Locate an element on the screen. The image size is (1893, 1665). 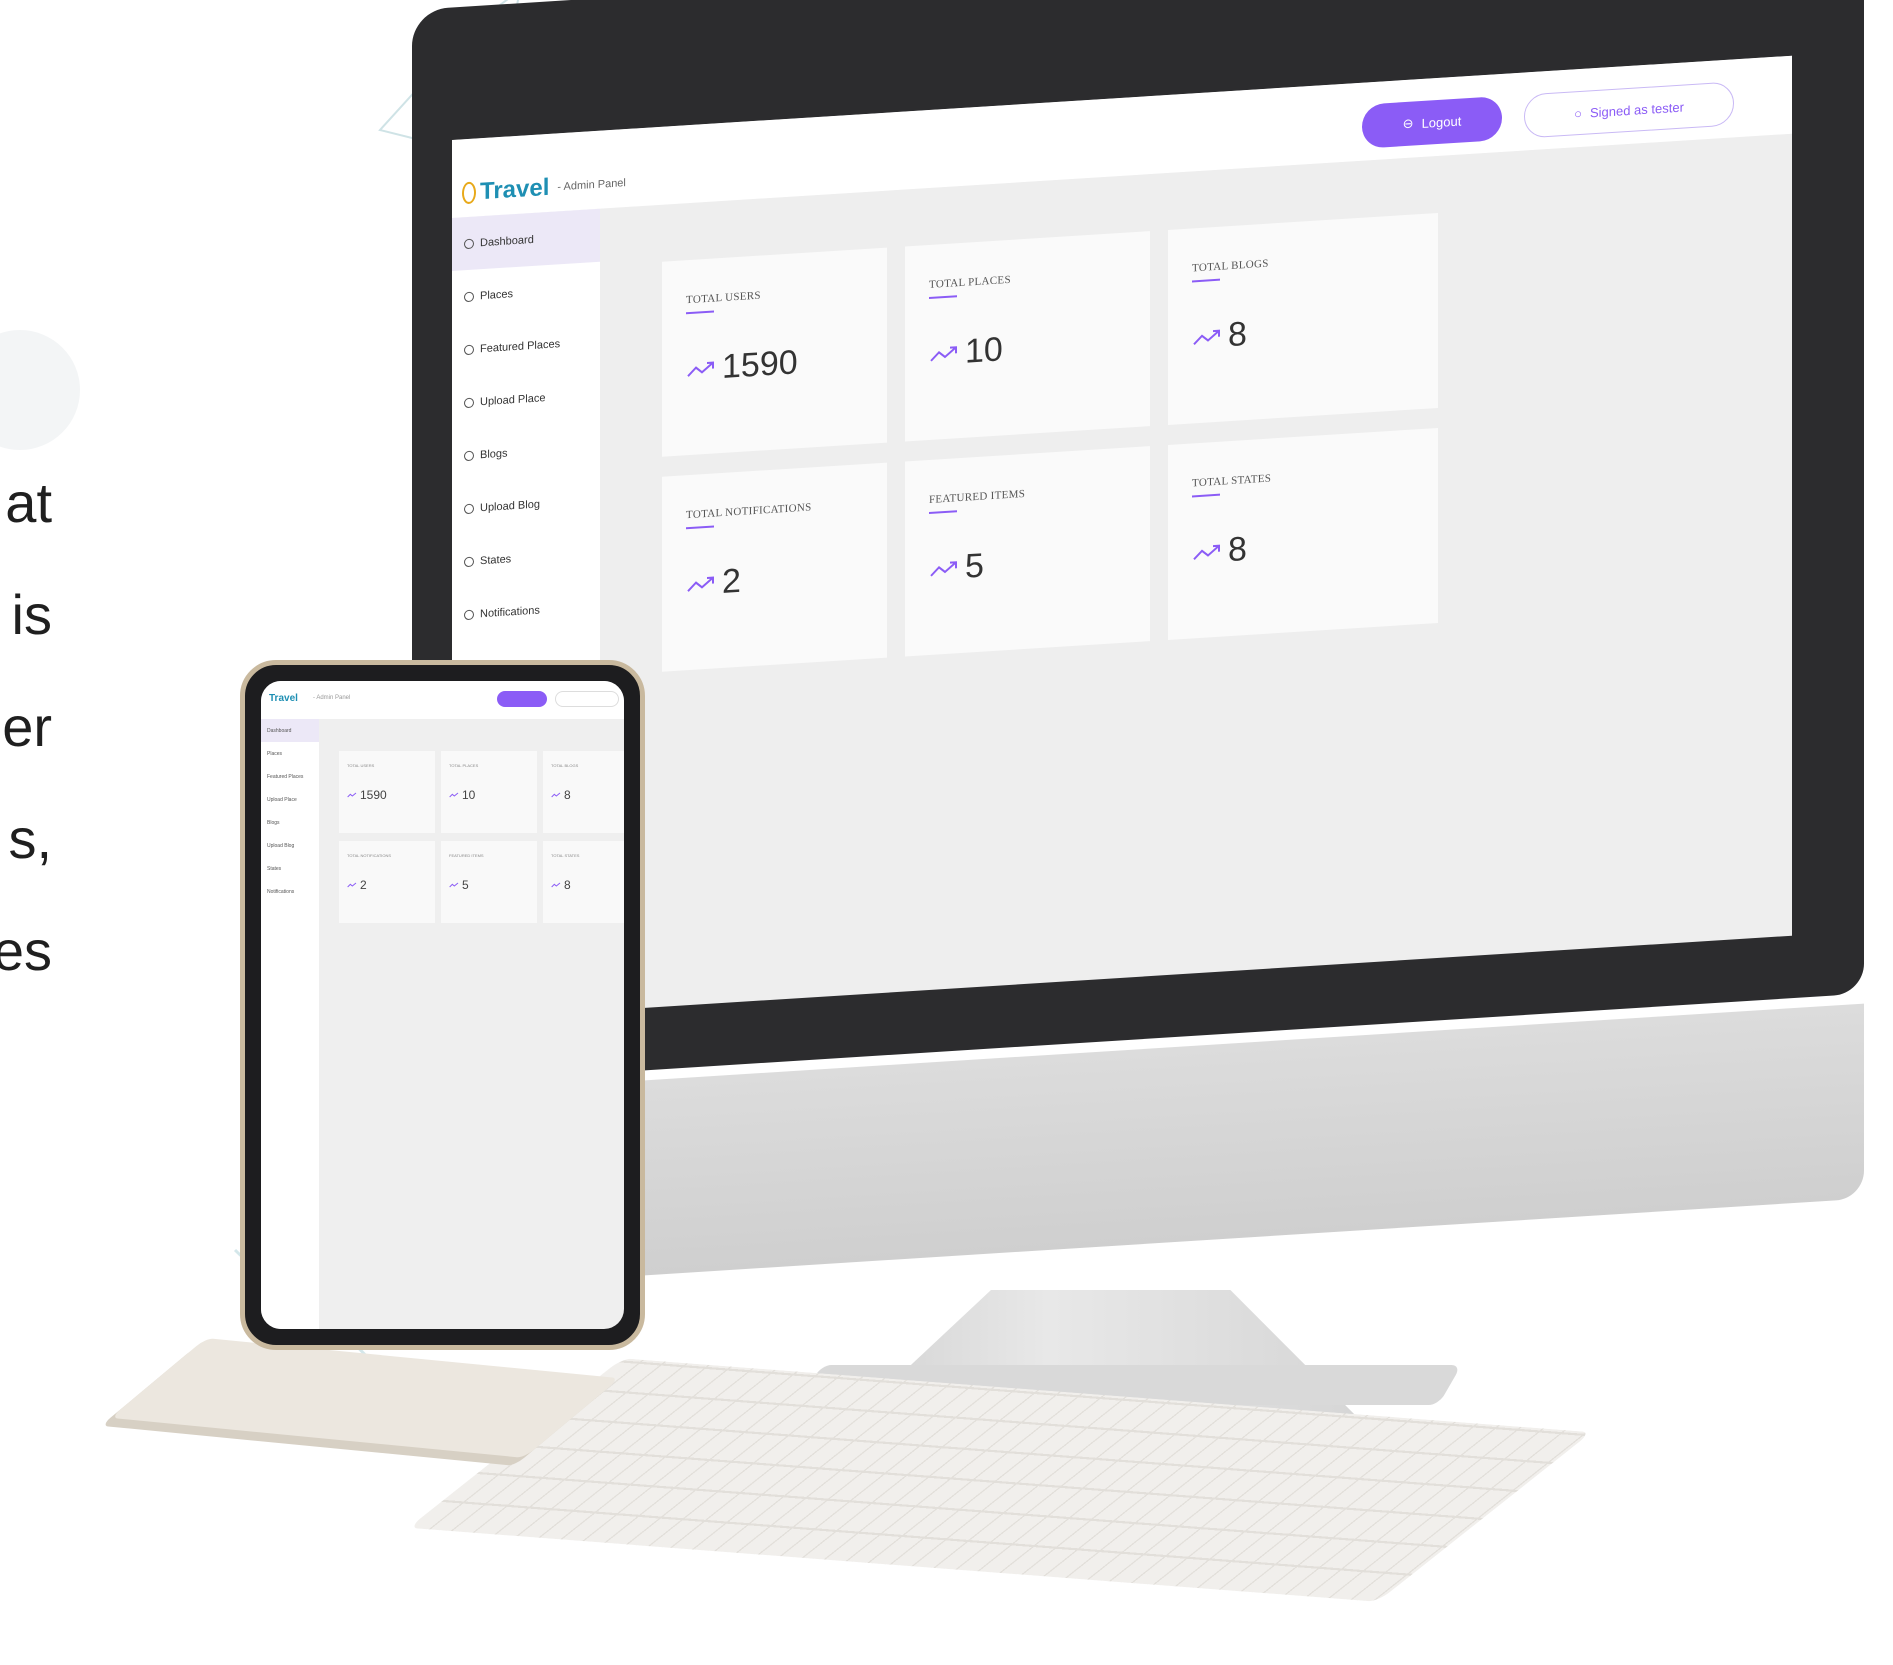
tablet-brand-subtitle: - Admin Panel is located at coordinates (332, 698).